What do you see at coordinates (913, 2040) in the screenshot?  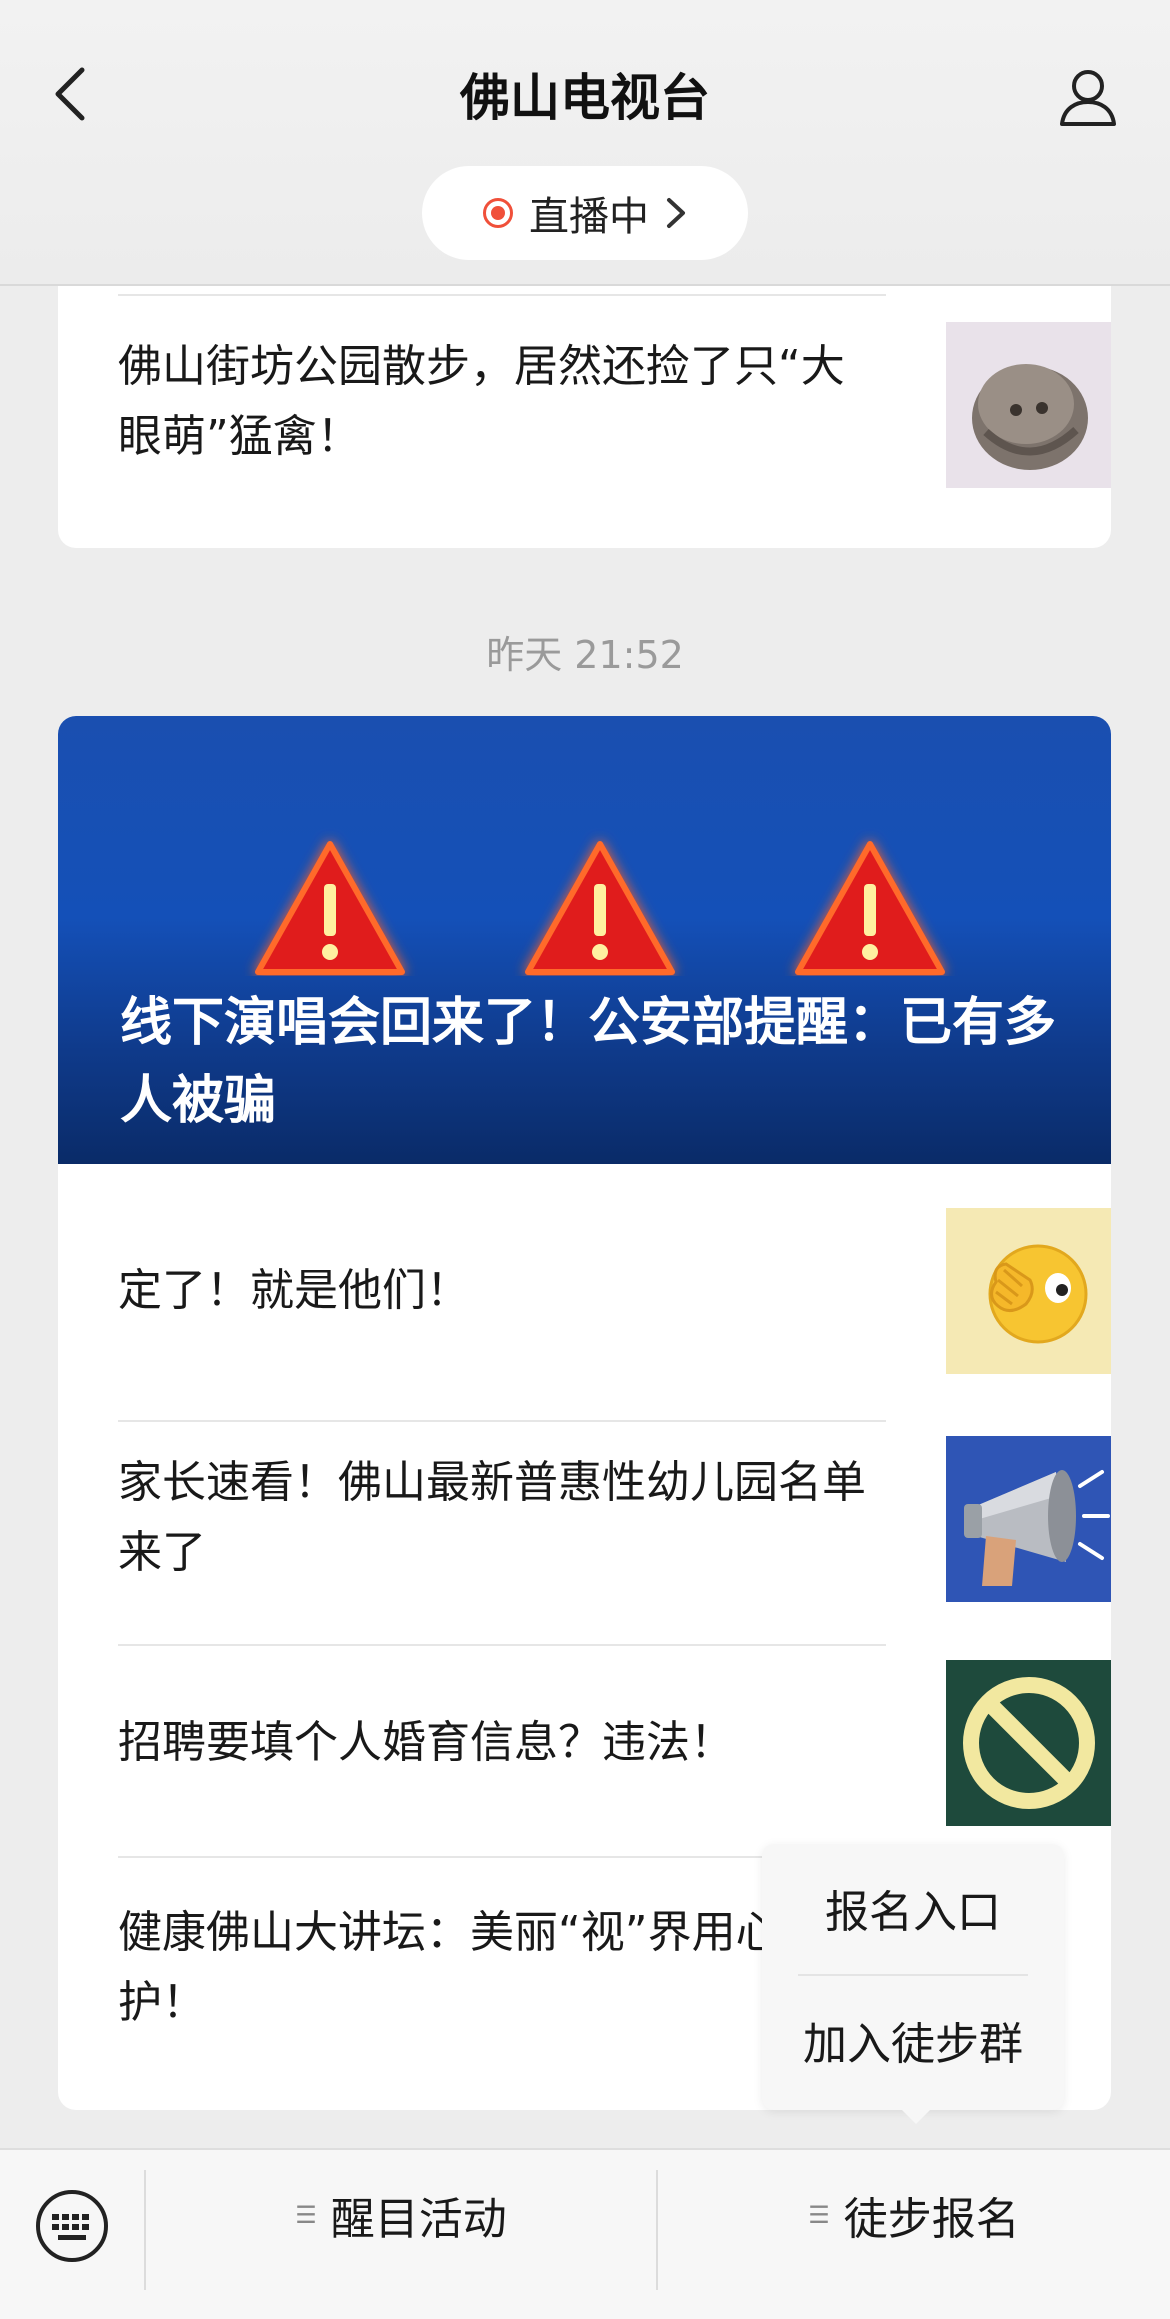 I see `join-hiking-group-menu-item: 加入徒步群` at bounding box center [913, 2040].